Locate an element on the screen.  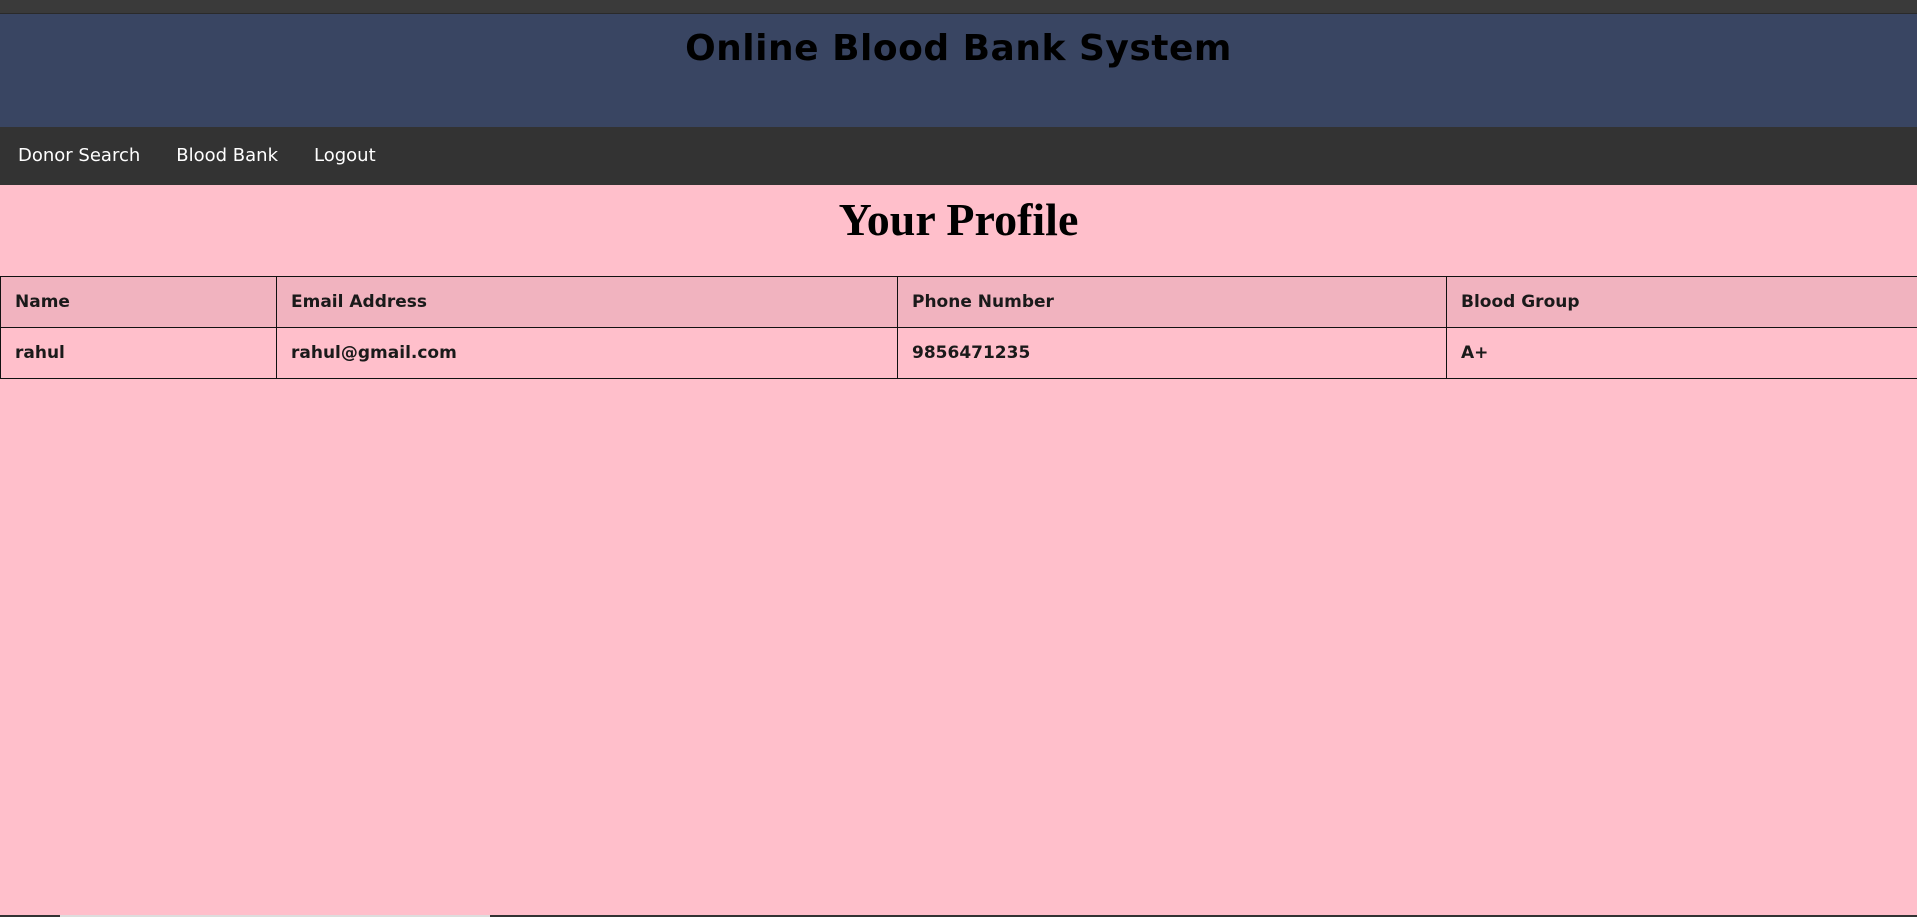
page-title: Your Profile is located at coordinates (958, 219).